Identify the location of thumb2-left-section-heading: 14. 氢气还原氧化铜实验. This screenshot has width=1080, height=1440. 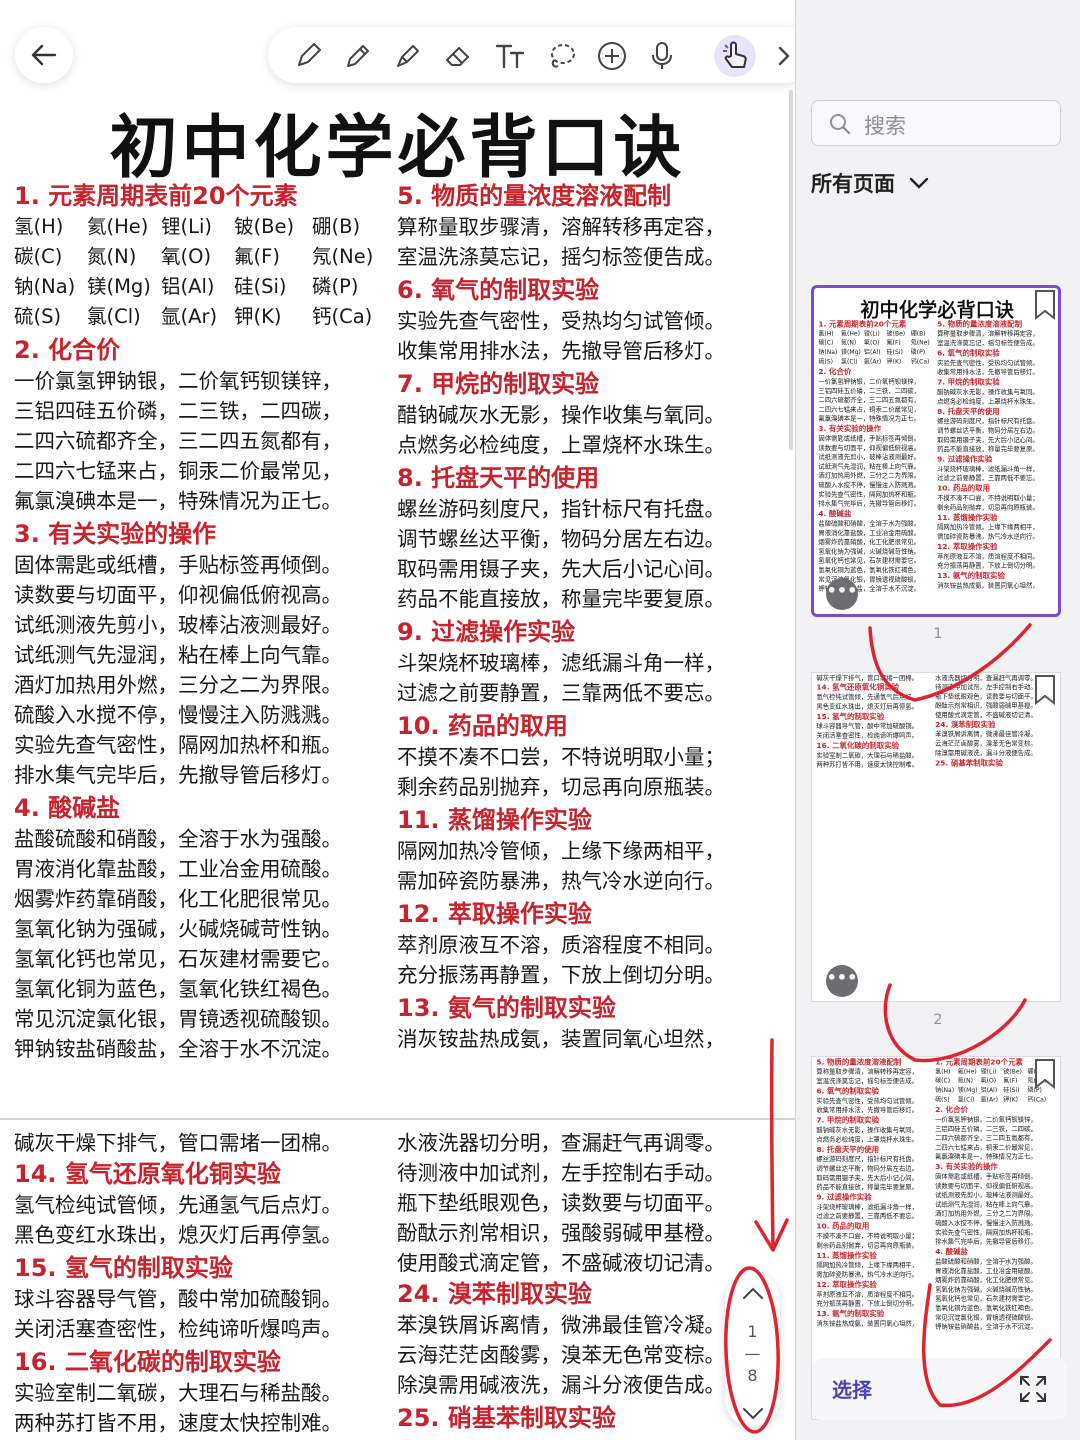
(858, 687).